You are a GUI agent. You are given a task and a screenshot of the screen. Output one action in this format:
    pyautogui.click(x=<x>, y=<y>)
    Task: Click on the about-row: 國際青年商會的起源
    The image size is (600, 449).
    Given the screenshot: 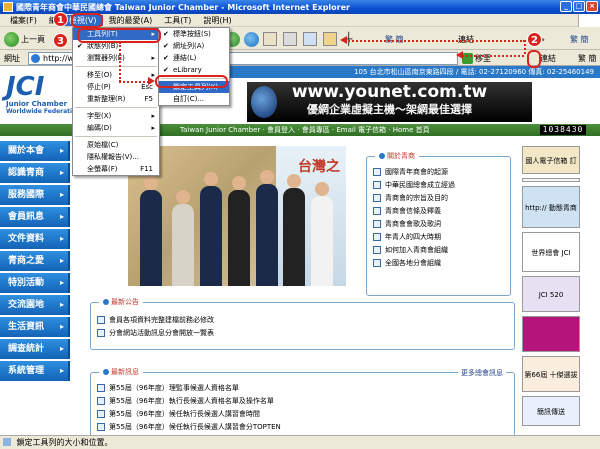 What is the action you would take?
    pyautogui.click(x=438, y=171)
    